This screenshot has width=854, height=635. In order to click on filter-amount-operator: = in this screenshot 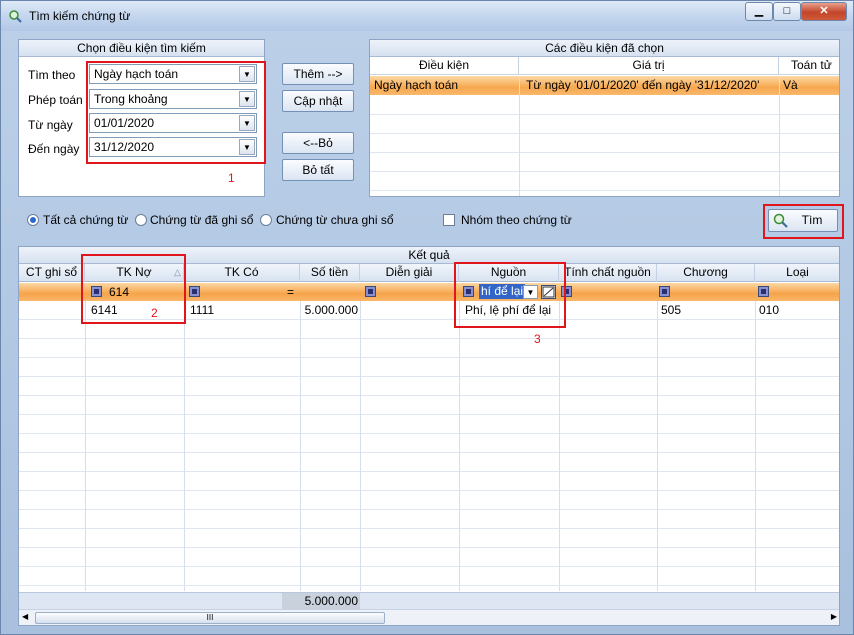, I will do `click(290, 292)`.